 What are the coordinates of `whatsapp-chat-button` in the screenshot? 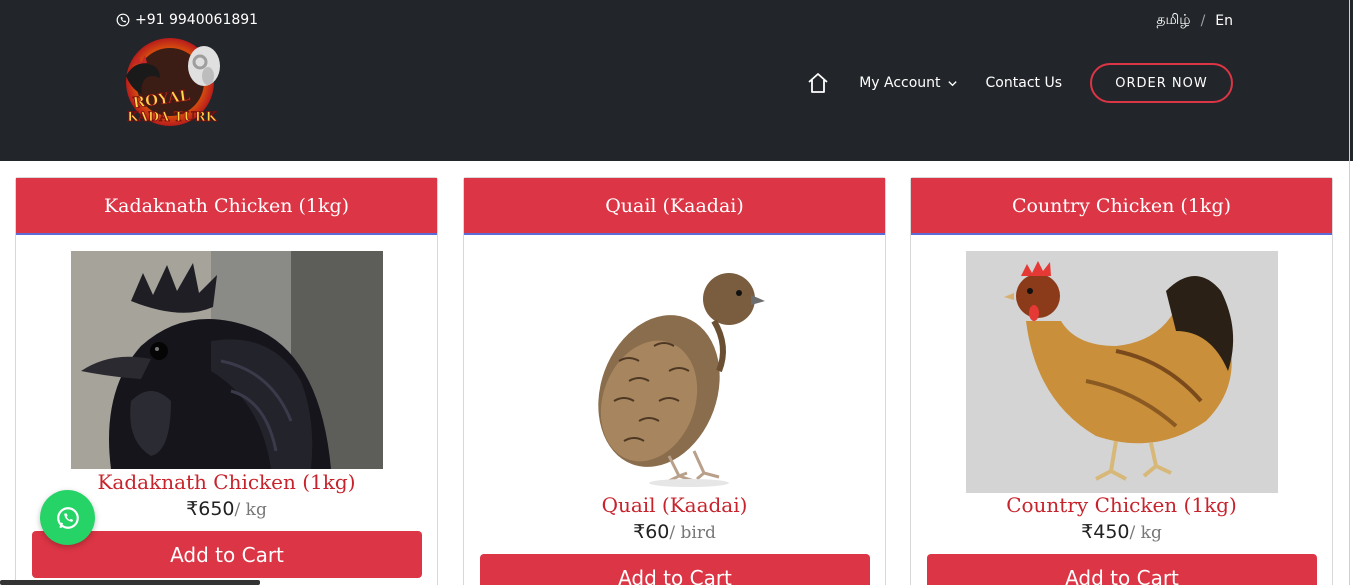 It's located at (67, 517).